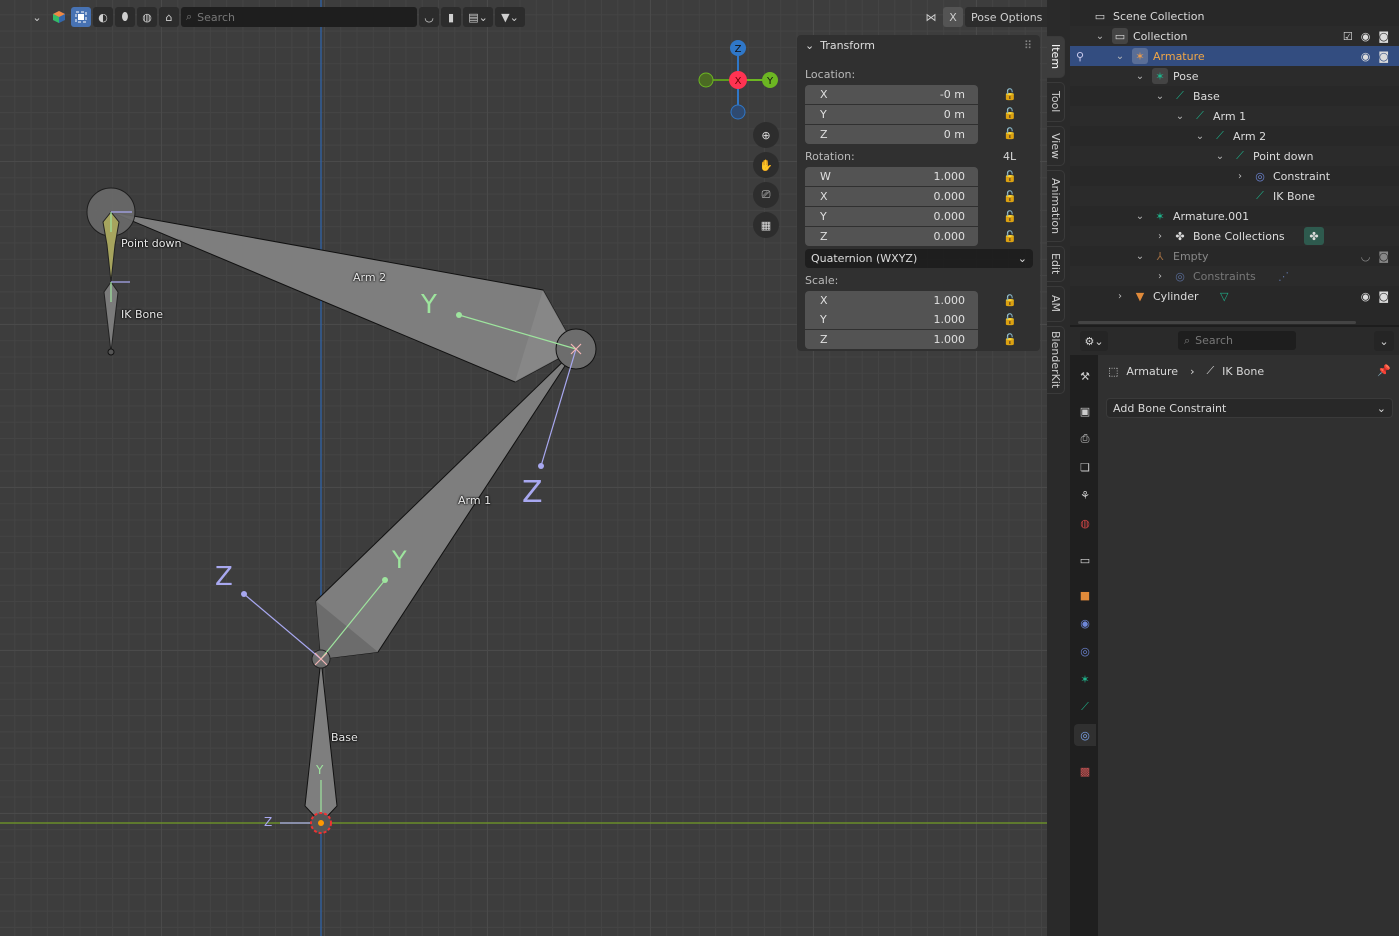 The height and width of the screenshot is (936, 1399). Describe the element at coordinates (1234, 36) in the screenshot. I see `outliner-row-collection: ⌄ ▭ Collection ☑ ◉ ◙` at that location.